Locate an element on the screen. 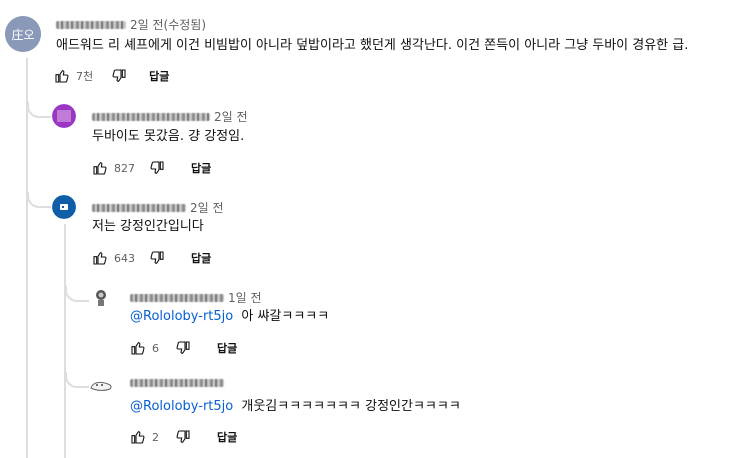 This screenshot has width=734, height=458. comment-meta is located at coordinates (179, 383).